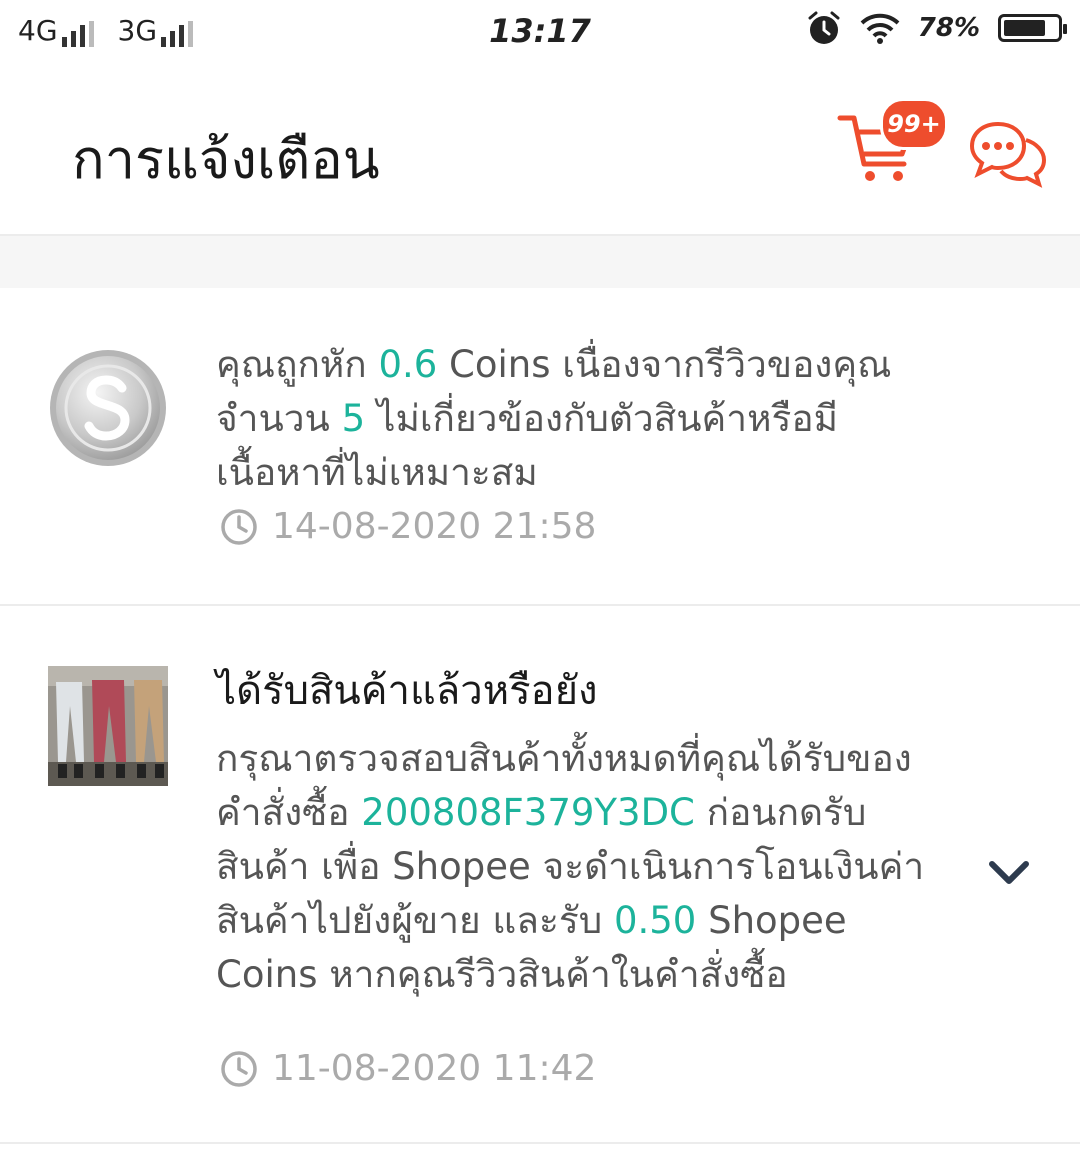  I want to click on status-bar: 4G 3G 13:17 78%, so click(540, 33).